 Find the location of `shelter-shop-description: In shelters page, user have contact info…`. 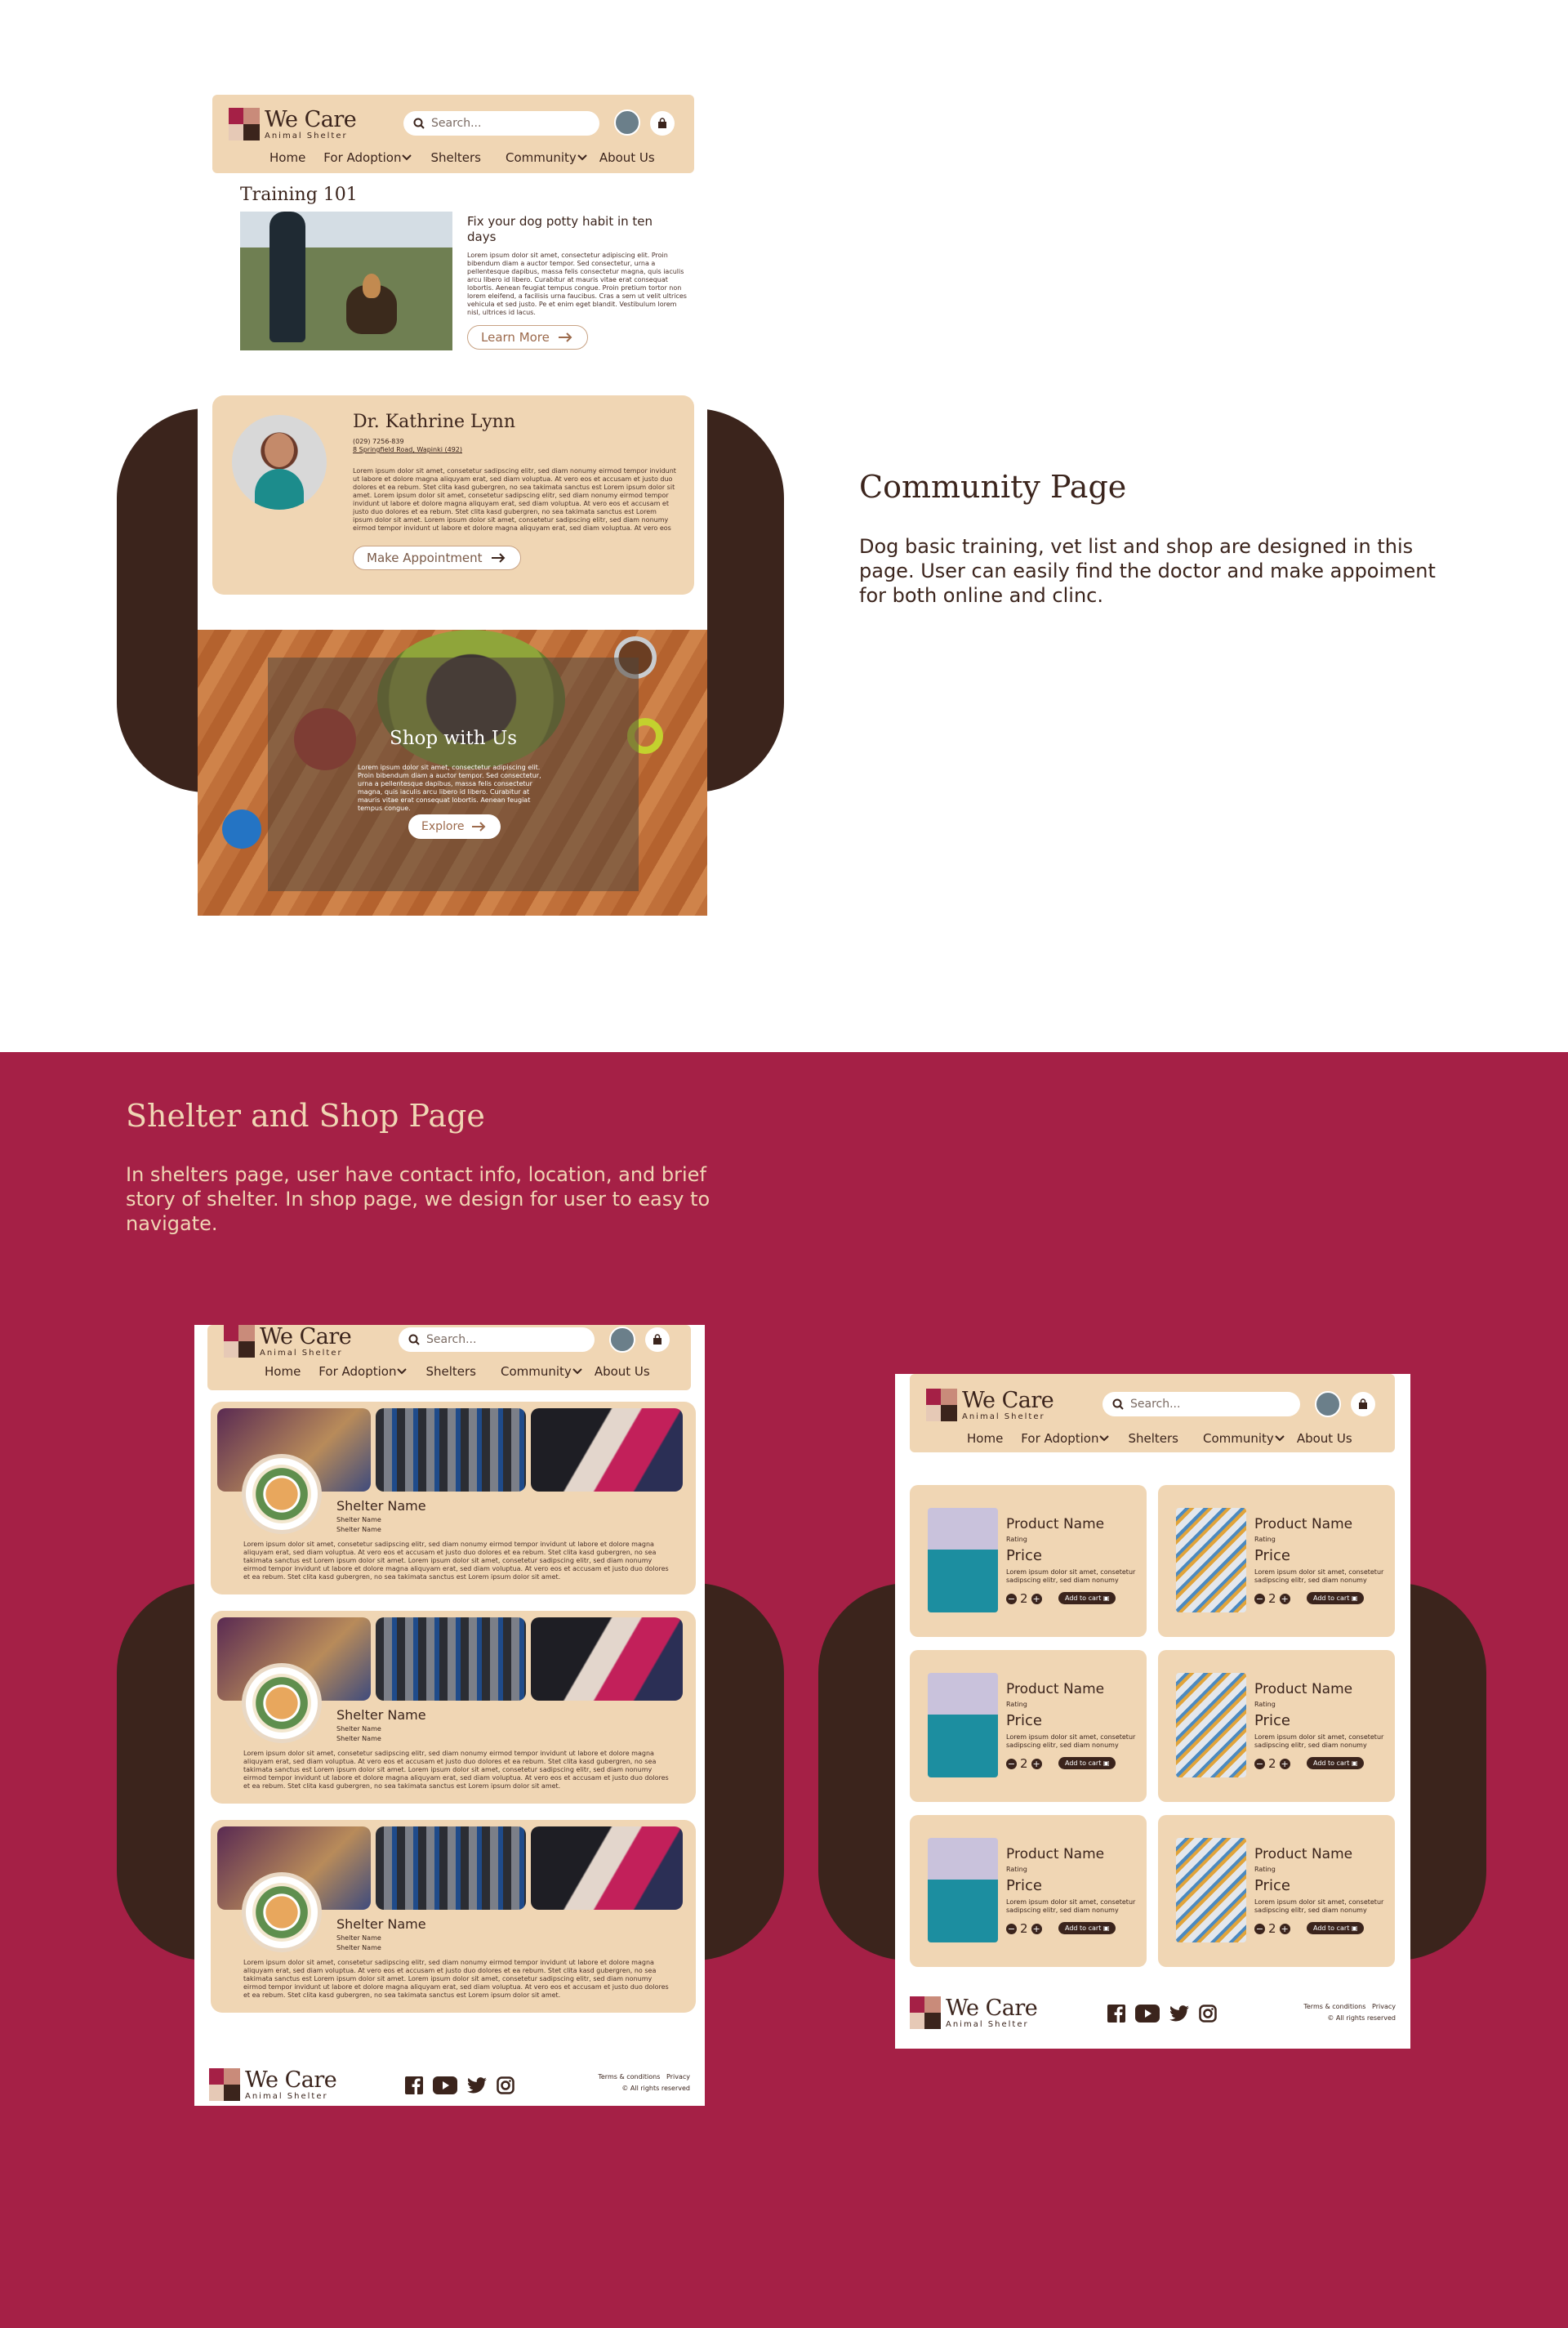

shelter-shop-description: In shelters page, user have contact info… is located at coordinates (418, 1199).